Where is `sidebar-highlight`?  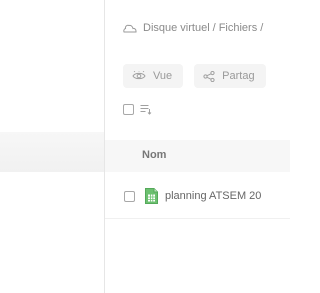 sidebar-highlight is located at coordinates (52, 152).